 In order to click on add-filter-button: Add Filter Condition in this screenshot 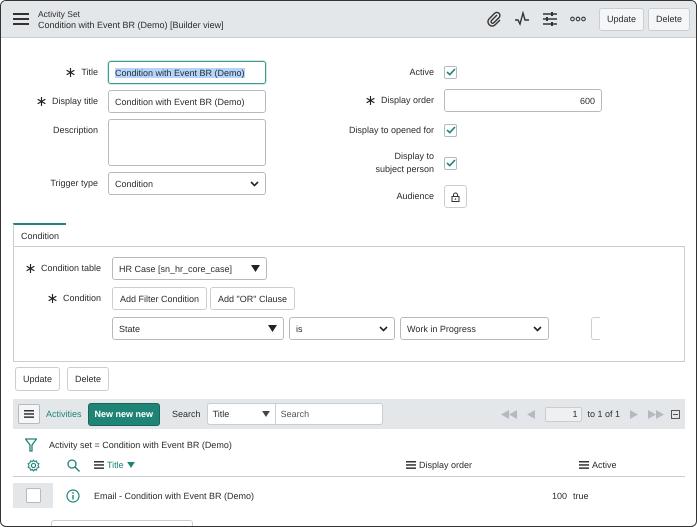, I will do `click(160, 298)`.